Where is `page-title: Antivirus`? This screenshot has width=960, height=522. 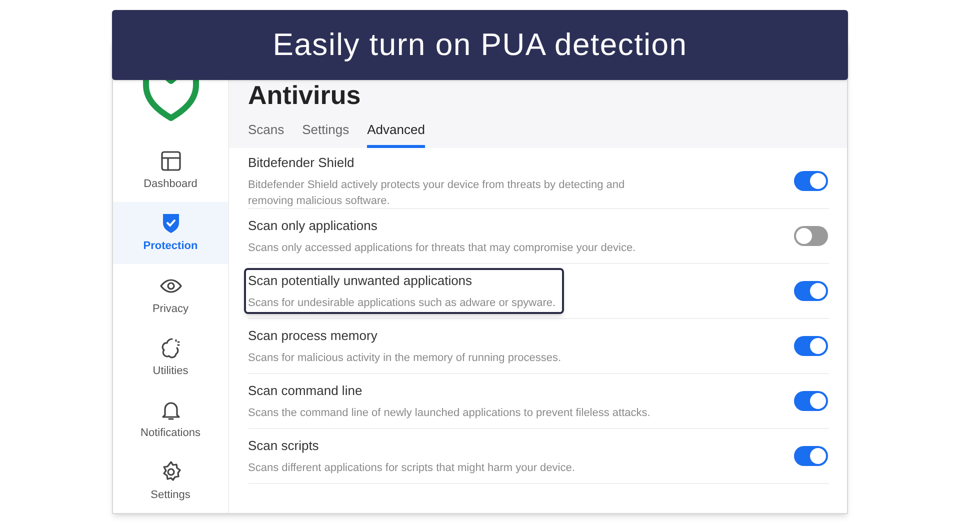
page-title: Antivirus is located at coordinates (305, 95).